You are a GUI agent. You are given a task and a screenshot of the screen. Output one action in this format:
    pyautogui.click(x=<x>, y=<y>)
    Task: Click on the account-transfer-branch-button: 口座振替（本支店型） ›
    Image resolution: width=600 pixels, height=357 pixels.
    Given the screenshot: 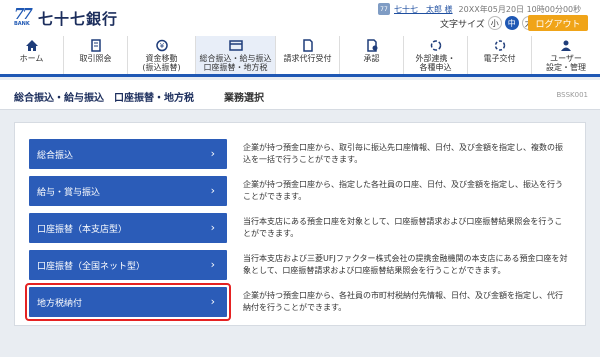 What is the action you would take?
    pyautogui.click(x=128, y=228)
    